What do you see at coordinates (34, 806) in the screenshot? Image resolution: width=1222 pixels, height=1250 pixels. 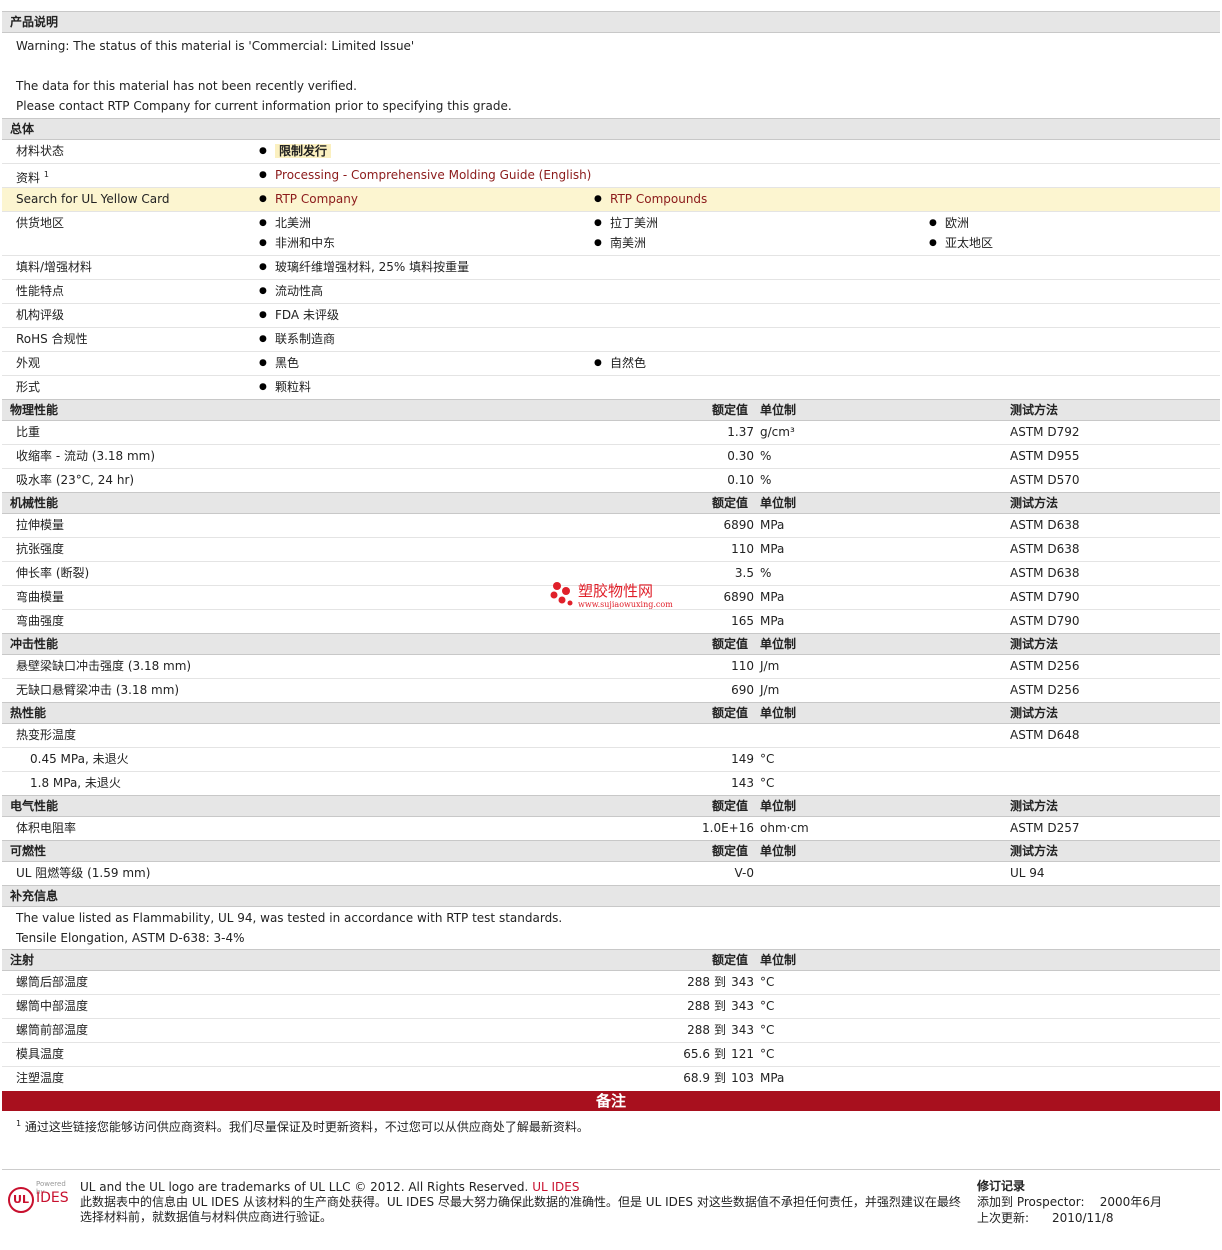 I see `section-title: 电气性能` at bounding box center [34, 806].